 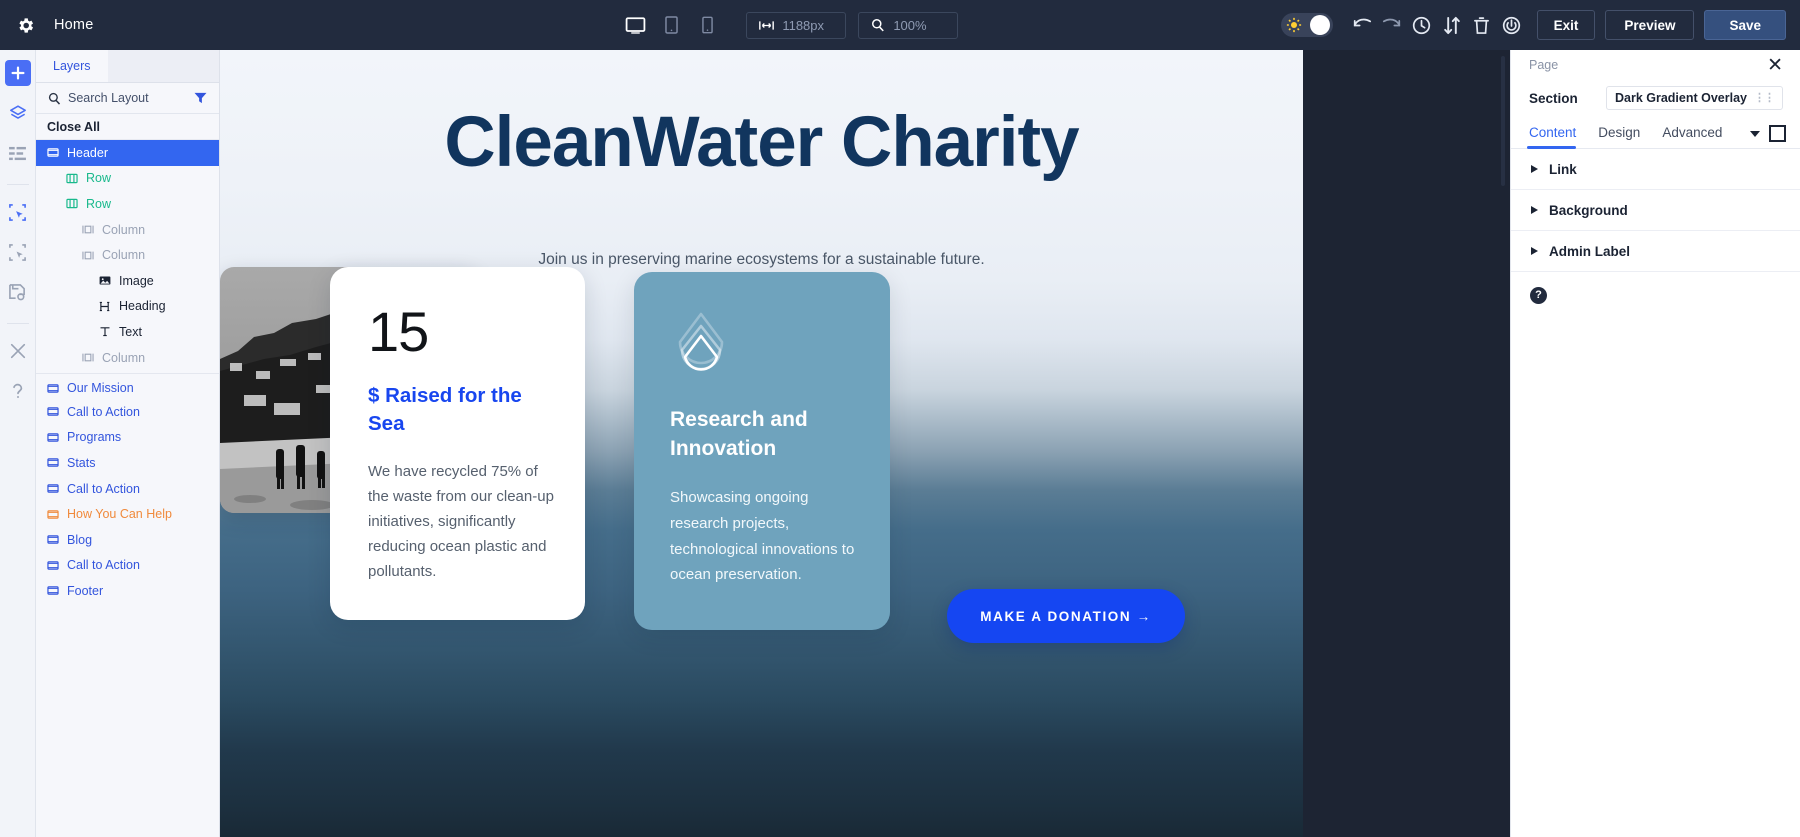 What do you see at coordinates (127, 332) in the screenshot?
I see `layer-item-text-7: Text` at bounding box center [127, 332].